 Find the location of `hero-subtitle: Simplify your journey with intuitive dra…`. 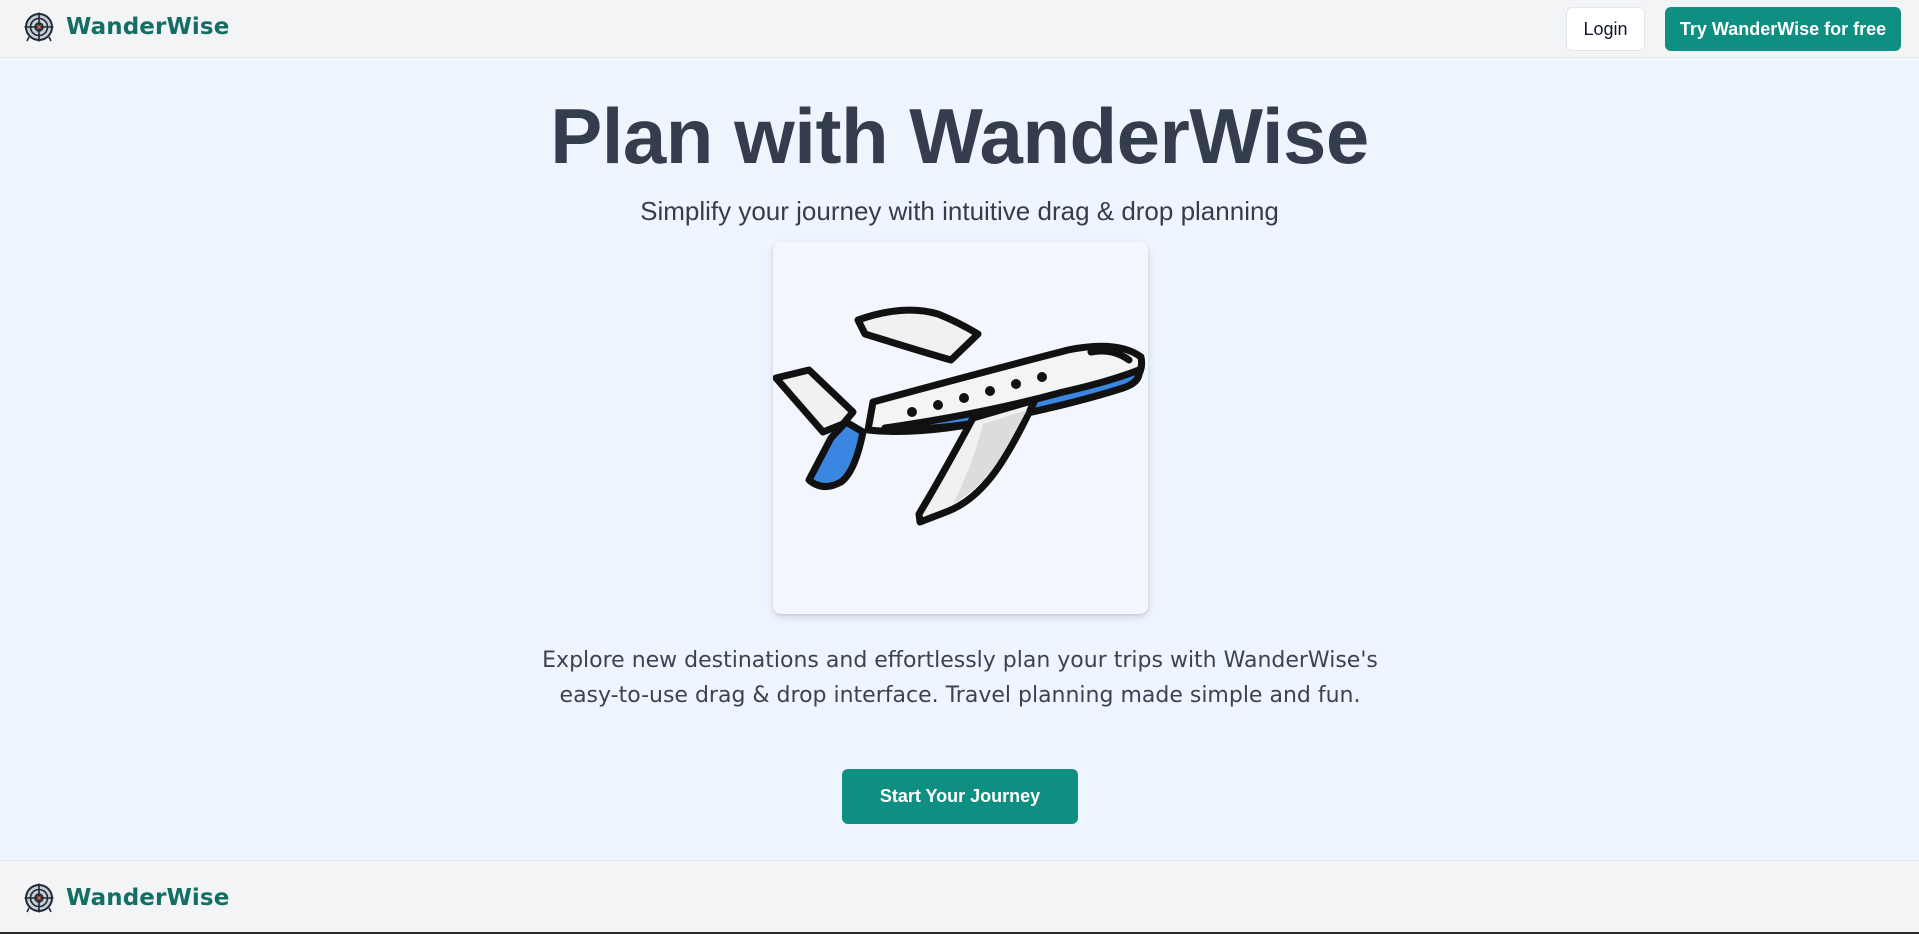

hero-subtitle: Simplify your journey with intuitive dra… is located at coordinates (959, 211).